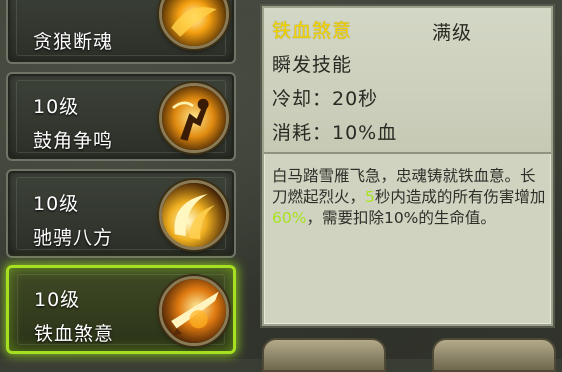  Describe the element at coordinates (194, 311) in the screenshot. I see `blood-blade-icon` at that location.